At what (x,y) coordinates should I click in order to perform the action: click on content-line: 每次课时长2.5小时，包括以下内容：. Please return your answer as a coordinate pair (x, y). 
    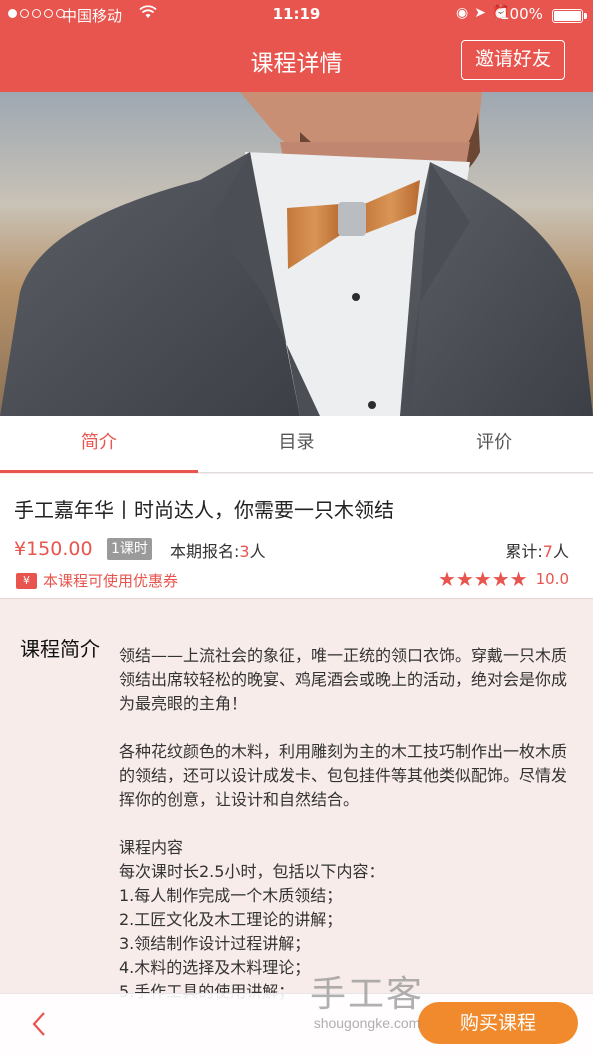
    Looking at the image, I should click on (252, 871).